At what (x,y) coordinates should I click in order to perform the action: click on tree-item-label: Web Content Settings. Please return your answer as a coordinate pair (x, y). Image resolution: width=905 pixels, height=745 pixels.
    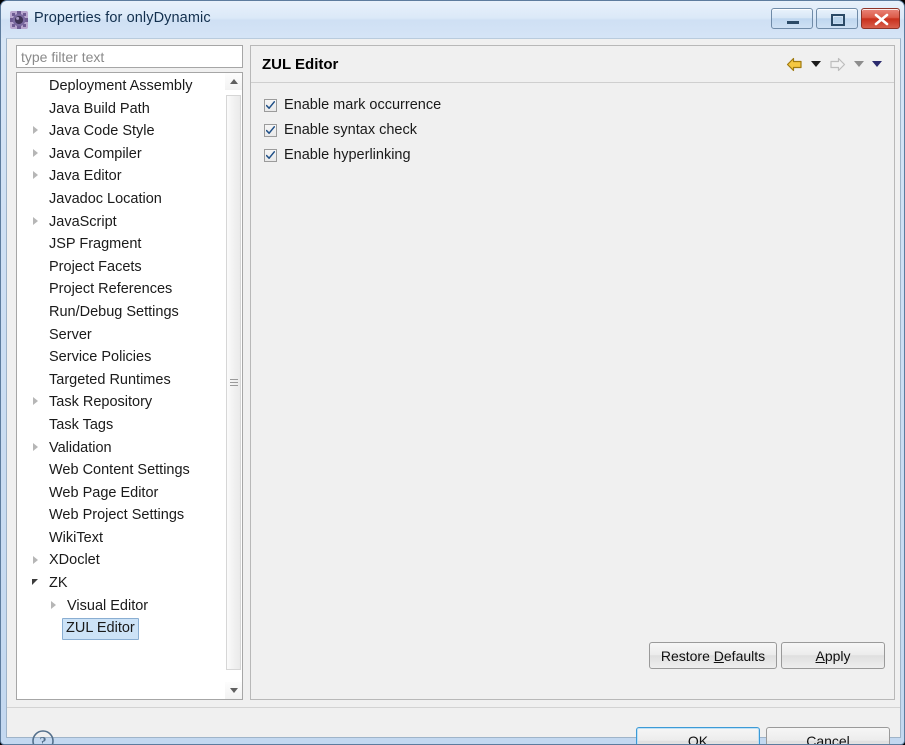
    Looking at the image, I should click on (119, 470).